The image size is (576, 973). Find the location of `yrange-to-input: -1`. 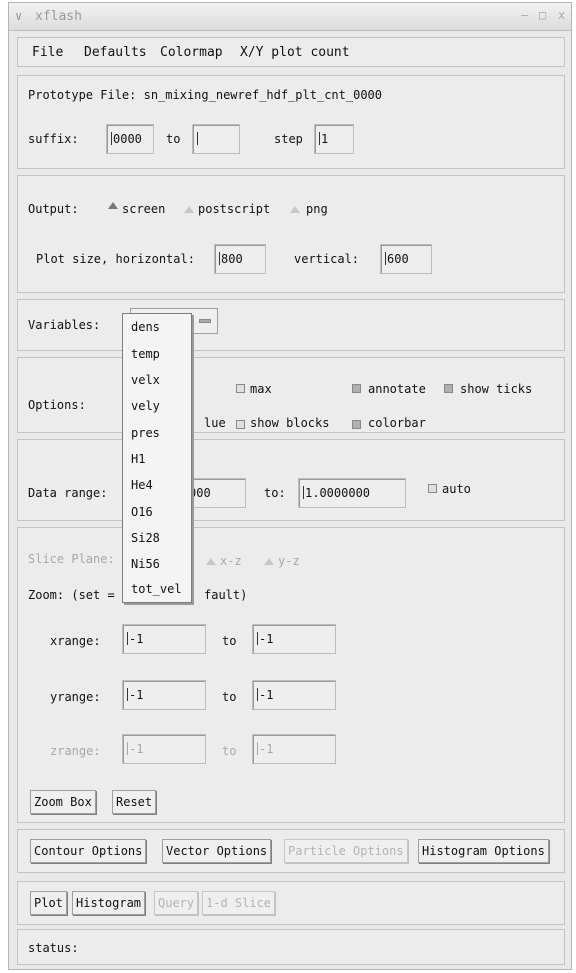

yrange-to-input: -1 is located at coordinates (294, 695).